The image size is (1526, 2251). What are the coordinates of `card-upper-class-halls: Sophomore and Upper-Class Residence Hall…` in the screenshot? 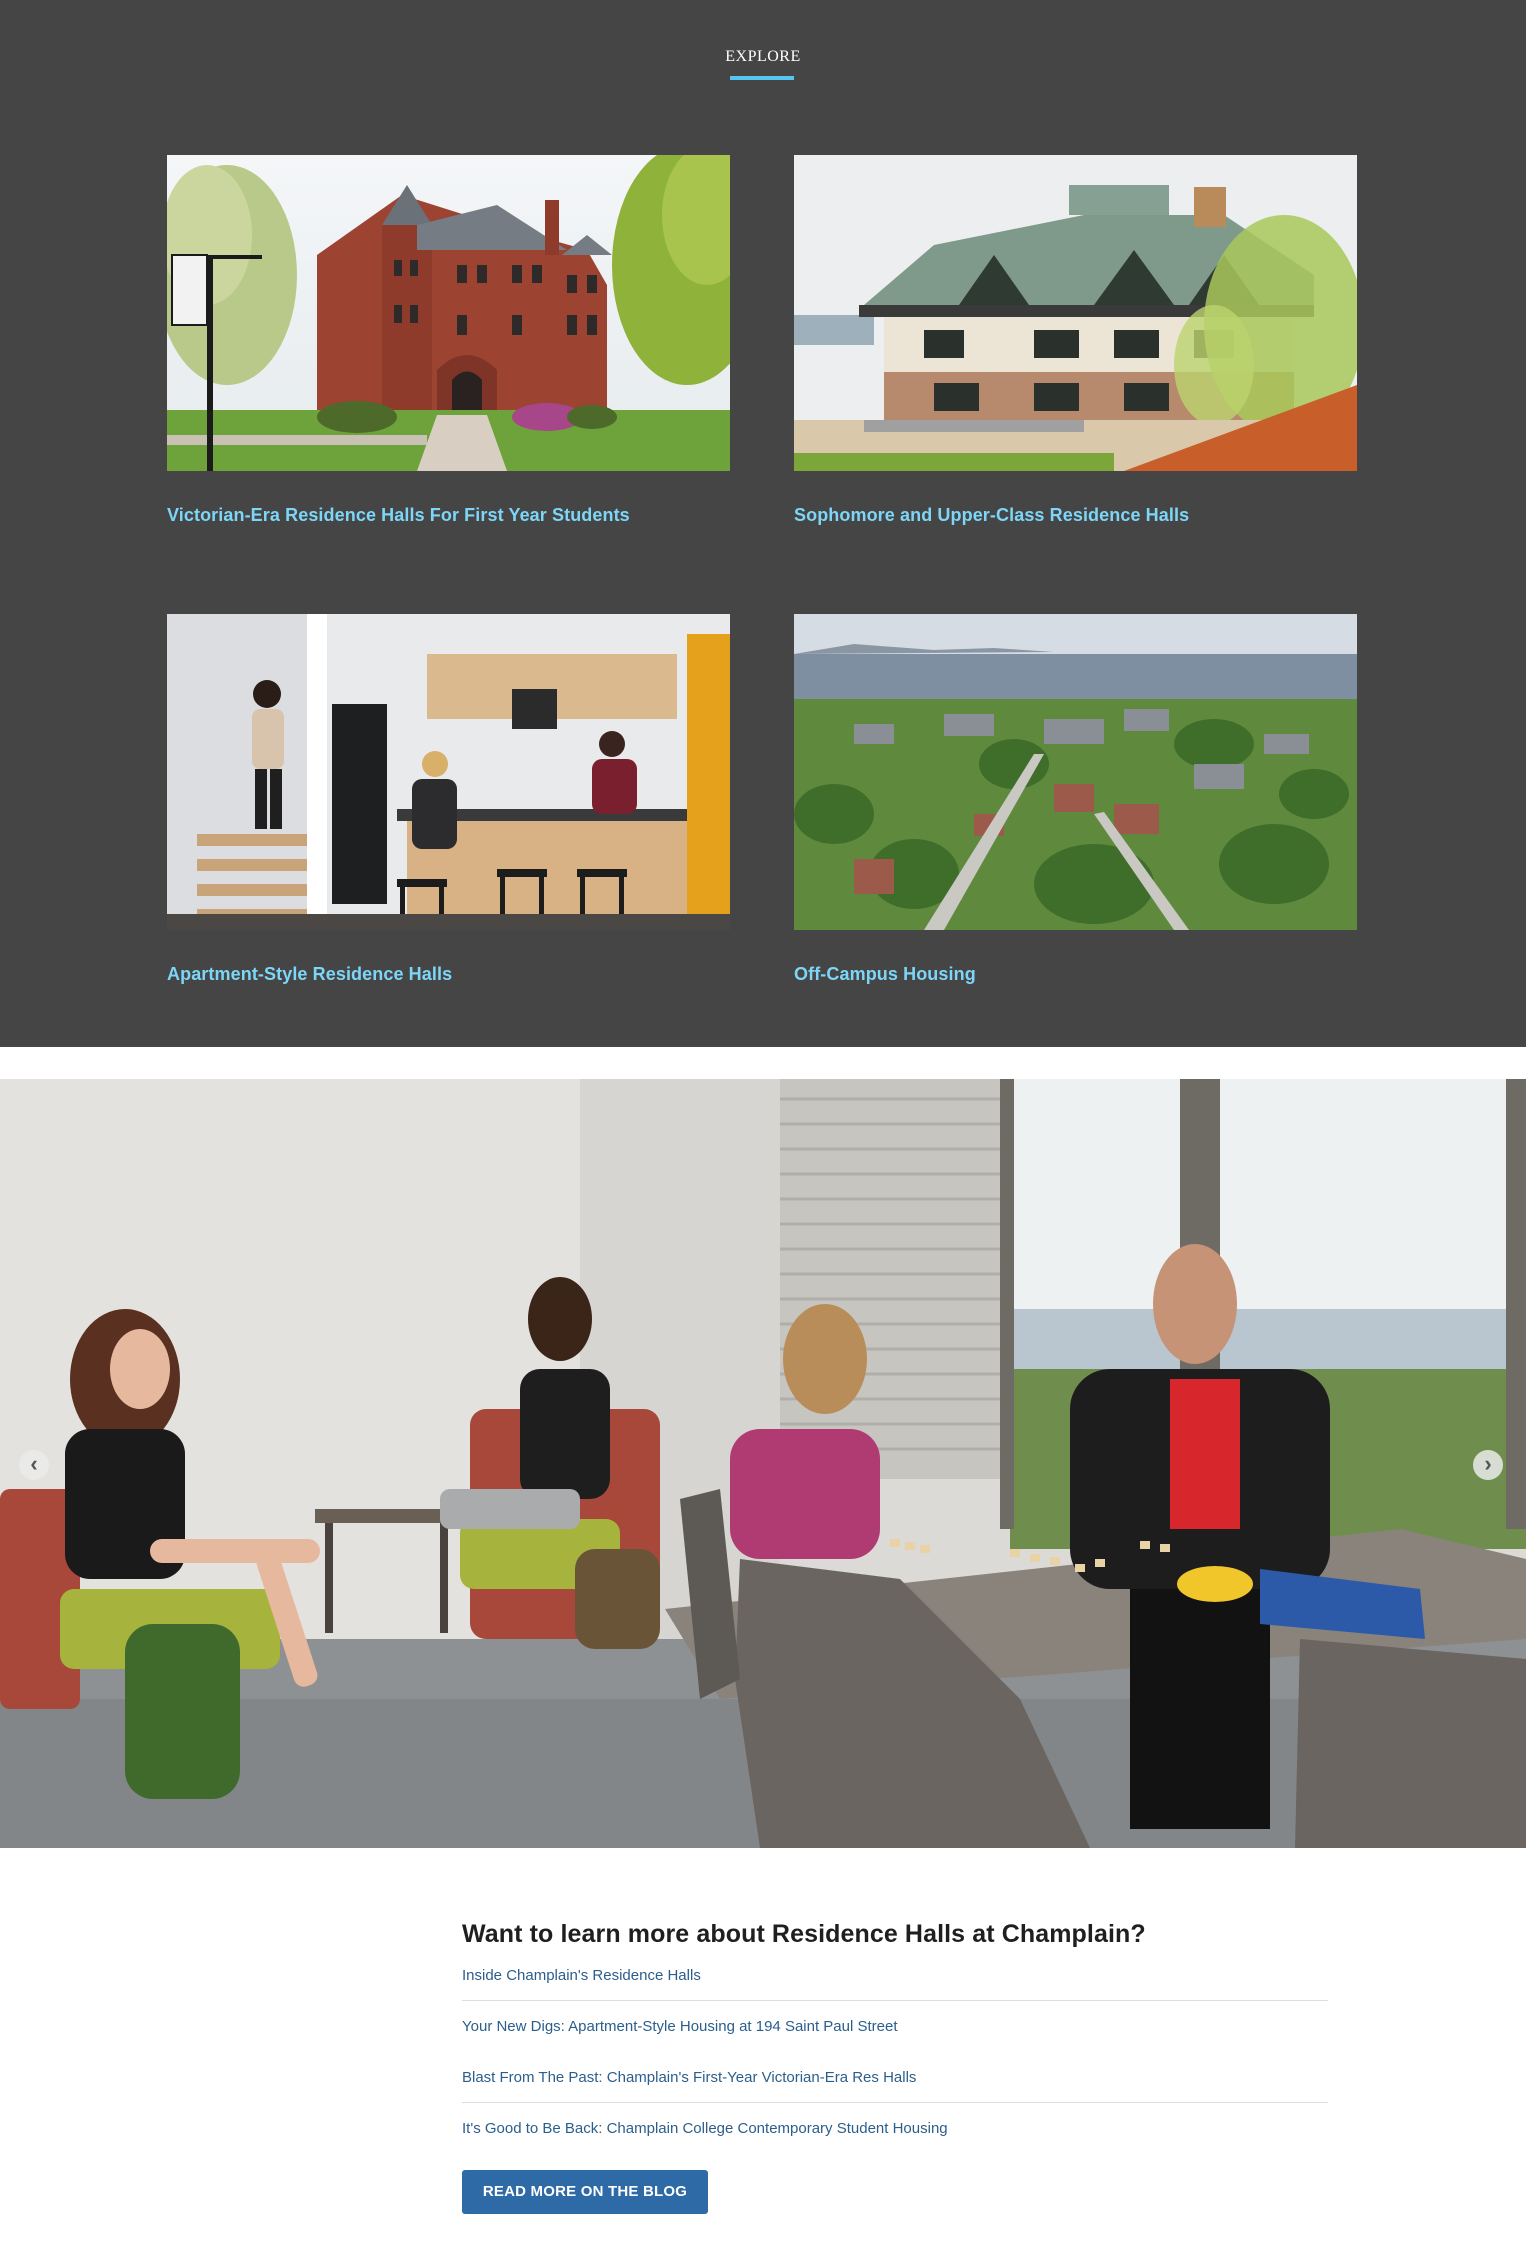 It's located at (1075, 345).